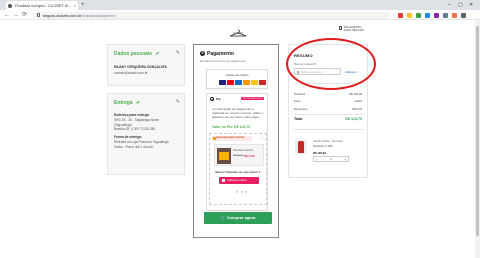 Image resolution: width=480 pixels, height=258 pixels. I want to click on product-image-detail, so click(224, 156).